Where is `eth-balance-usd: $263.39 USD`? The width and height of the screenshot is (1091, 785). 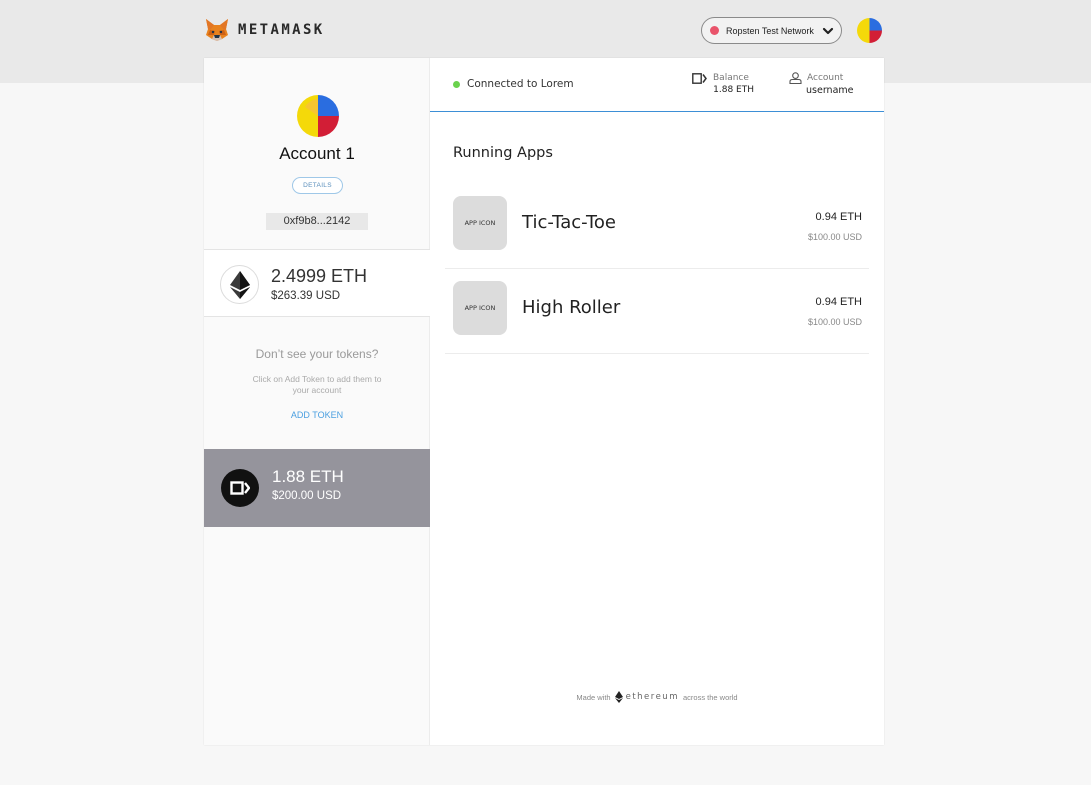
eth-balance-usd: $263.39 USD is located at coordinates (306, 296).